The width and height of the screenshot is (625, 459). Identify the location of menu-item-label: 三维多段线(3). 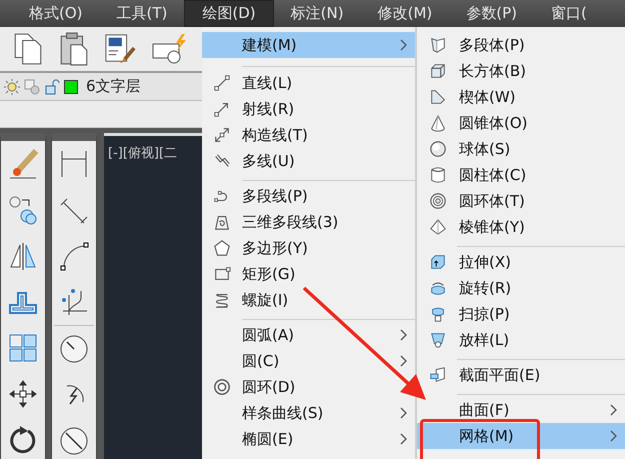
(290, 222).